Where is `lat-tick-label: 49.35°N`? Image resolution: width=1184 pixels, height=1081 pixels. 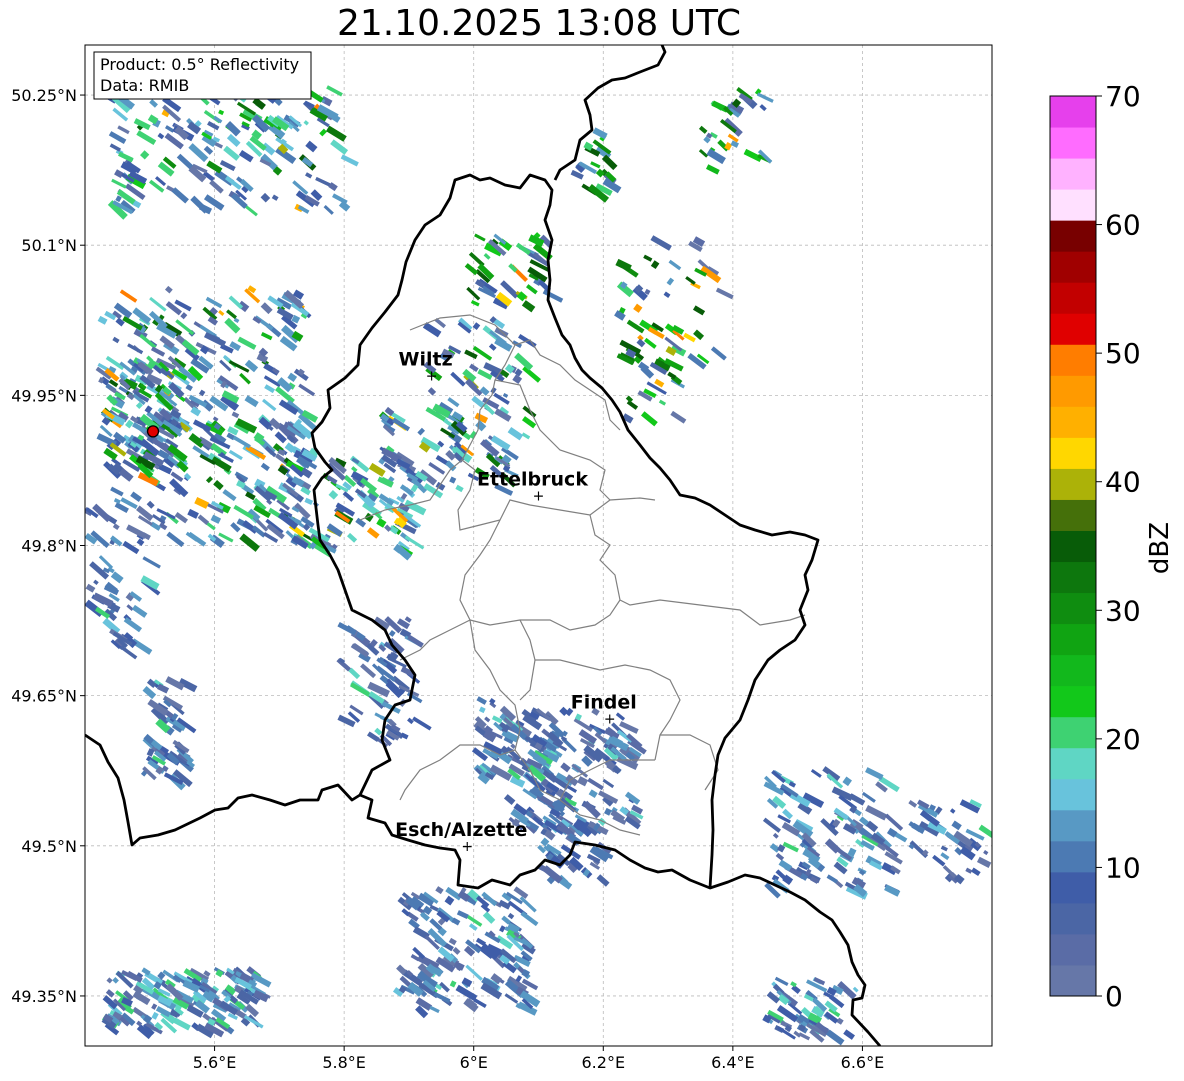 lat-tick-label: 49.35°N is located at coordinates (44, 996).